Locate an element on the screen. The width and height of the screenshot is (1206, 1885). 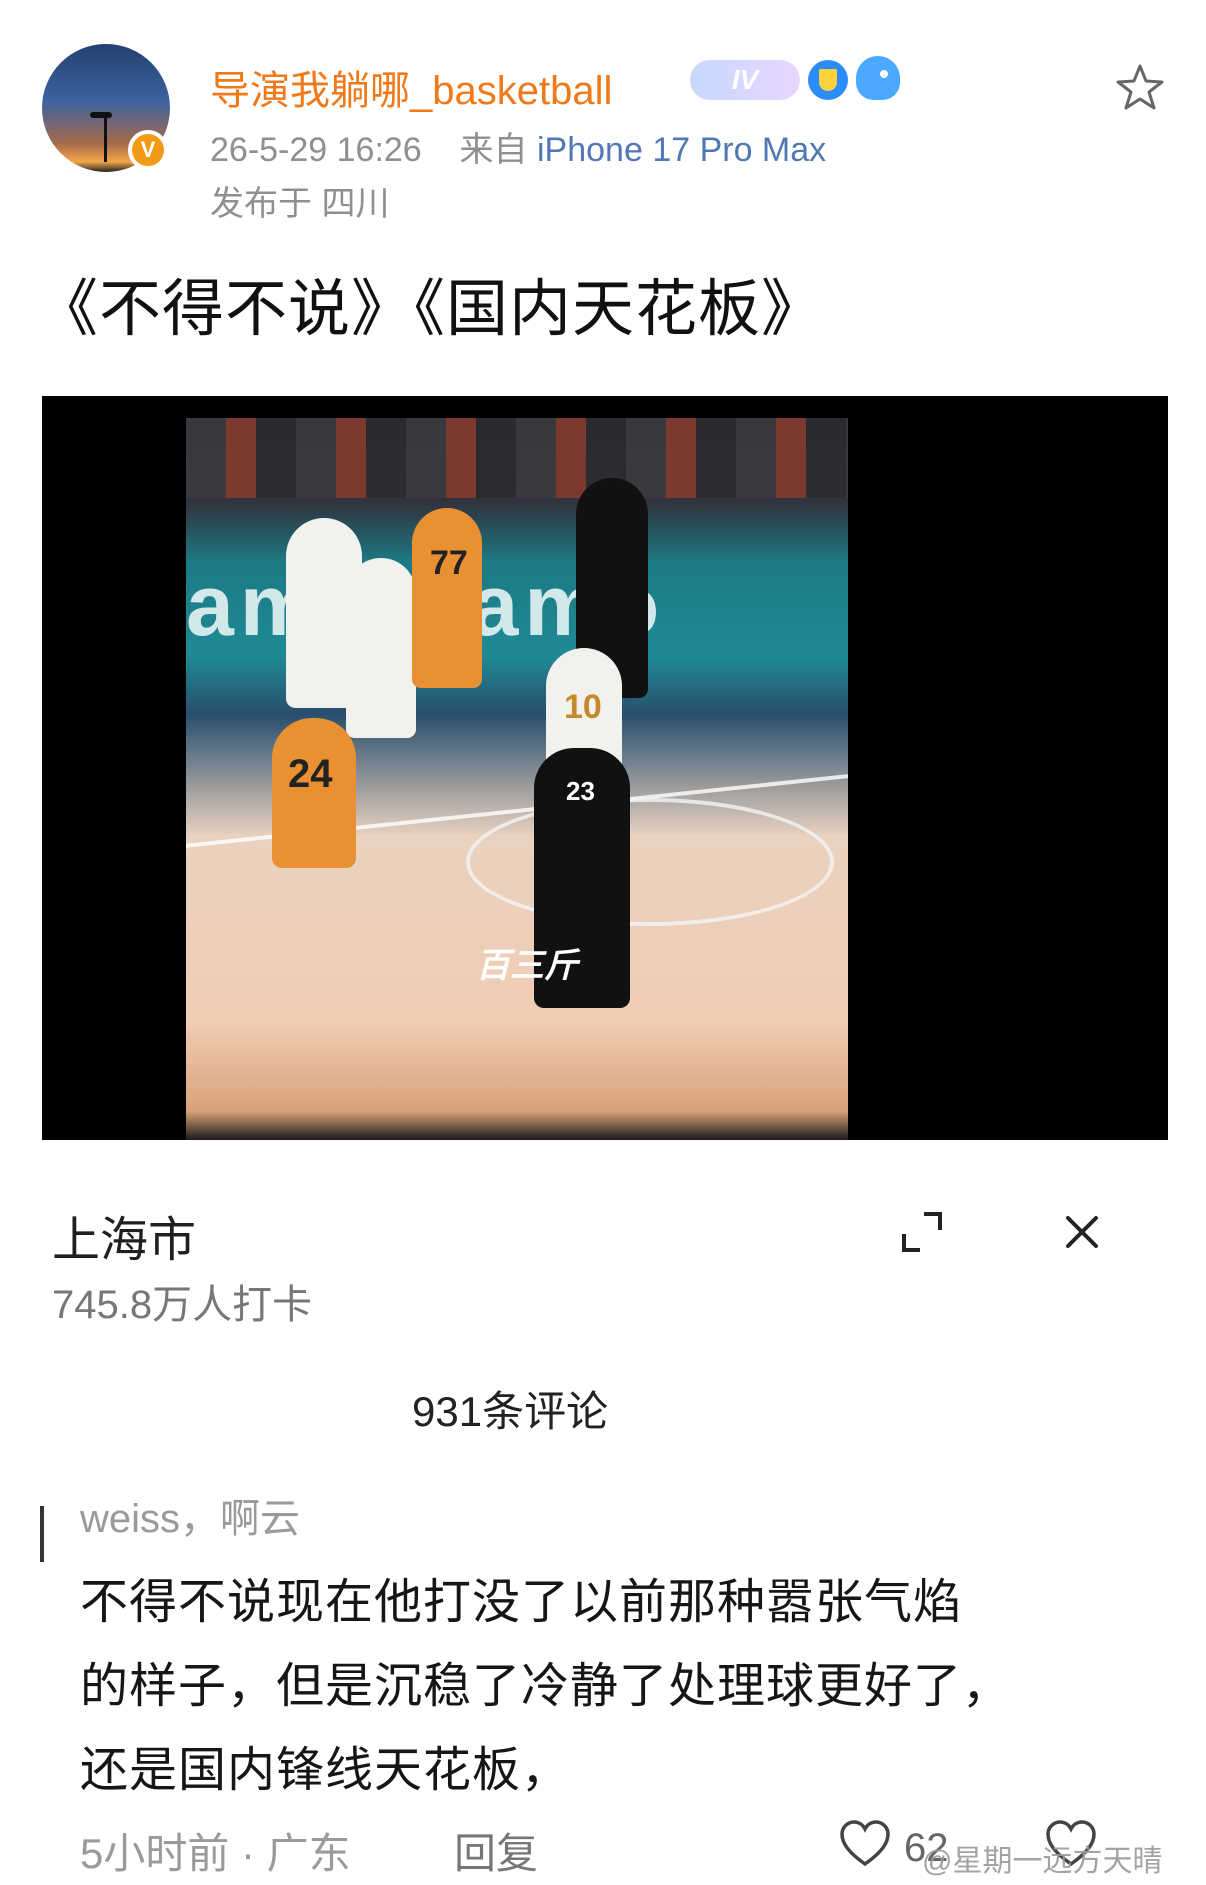
post-location: 发布于 四川 is located at coordinates (300, 204).